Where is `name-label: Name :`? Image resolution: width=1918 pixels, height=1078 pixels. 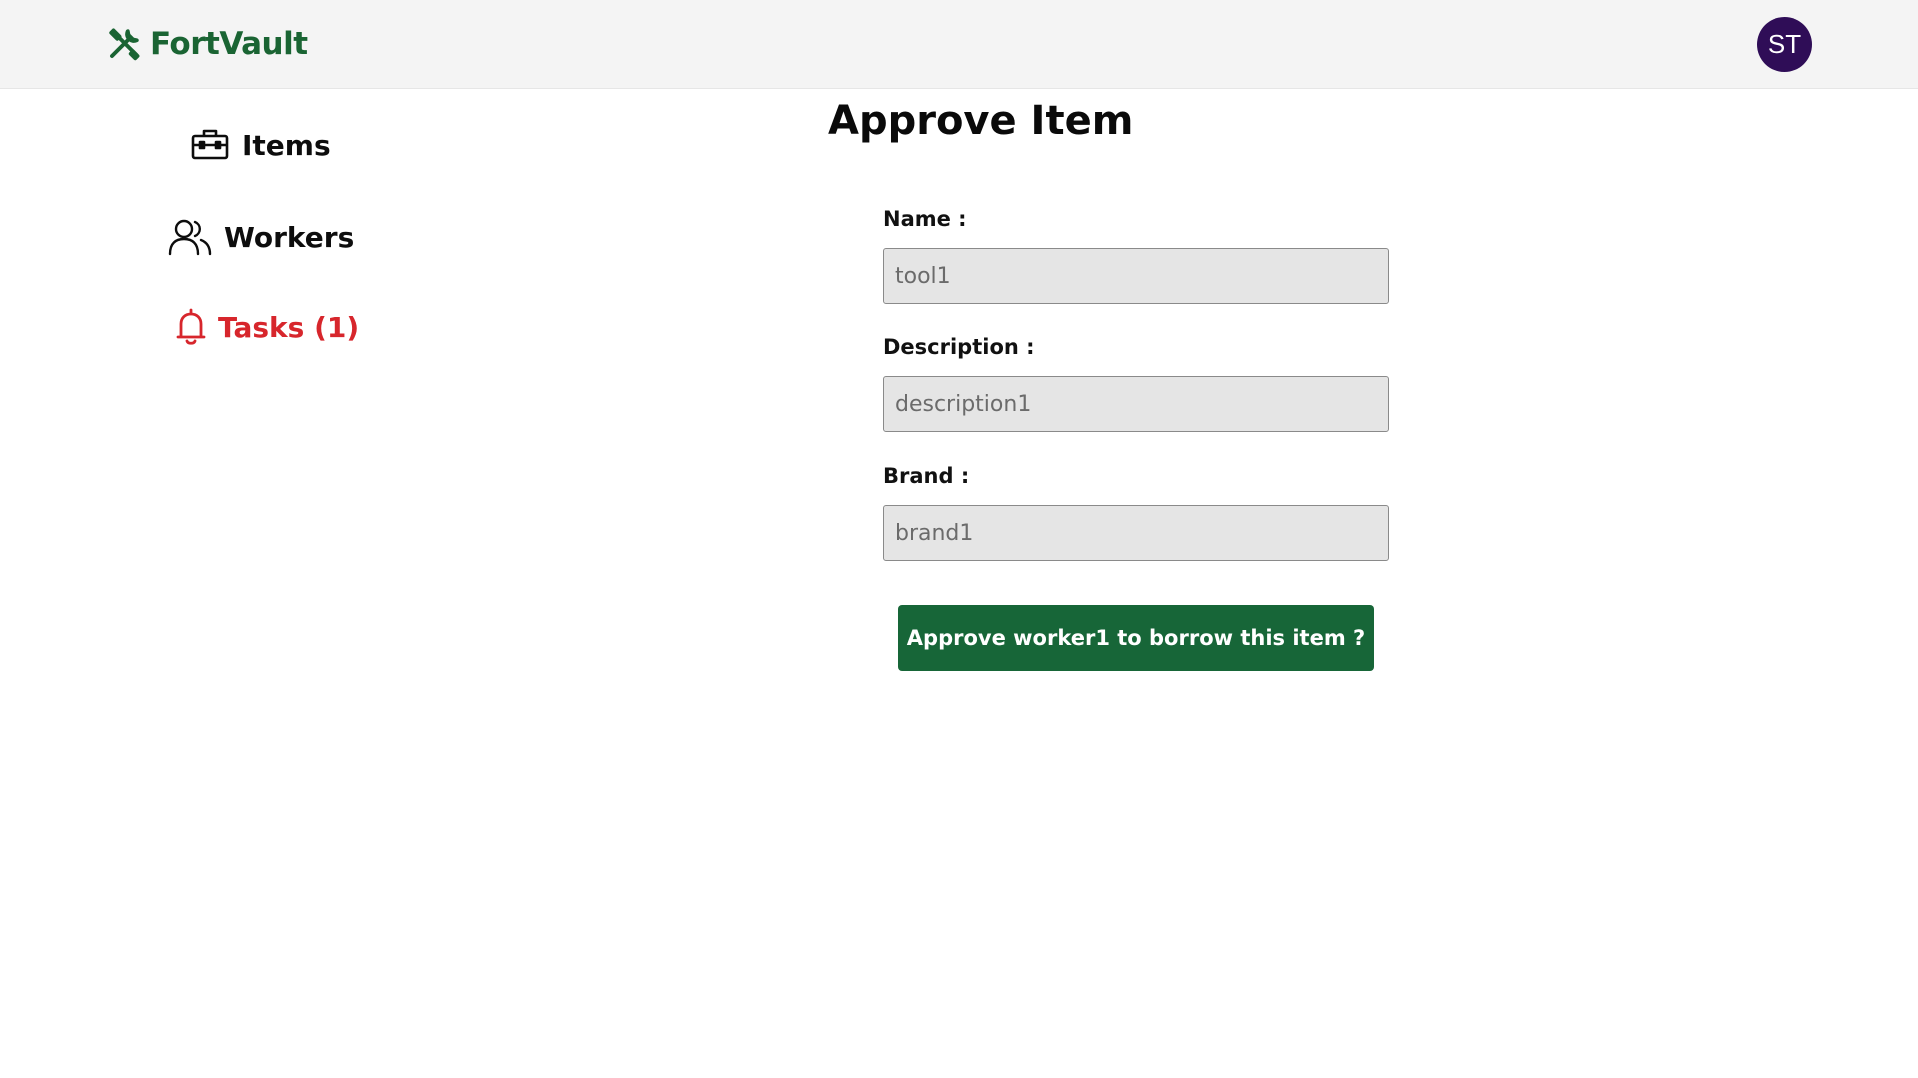
name-label: Name : is located at coordinates (925, 219).